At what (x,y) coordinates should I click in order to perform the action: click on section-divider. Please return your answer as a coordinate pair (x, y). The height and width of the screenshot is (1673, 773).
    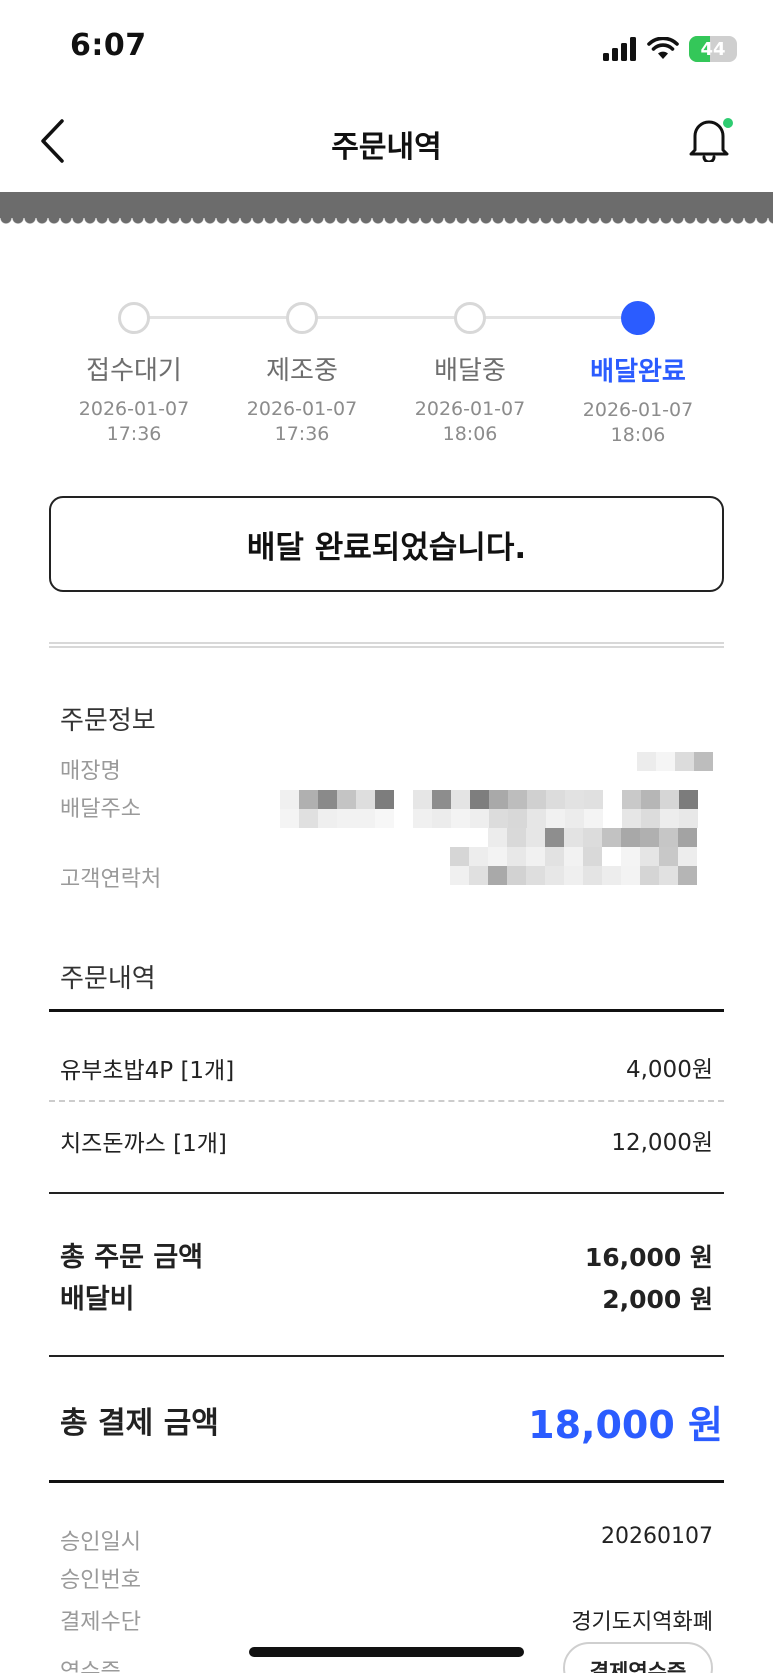
    Looking at the image, I should click on (386, 645).